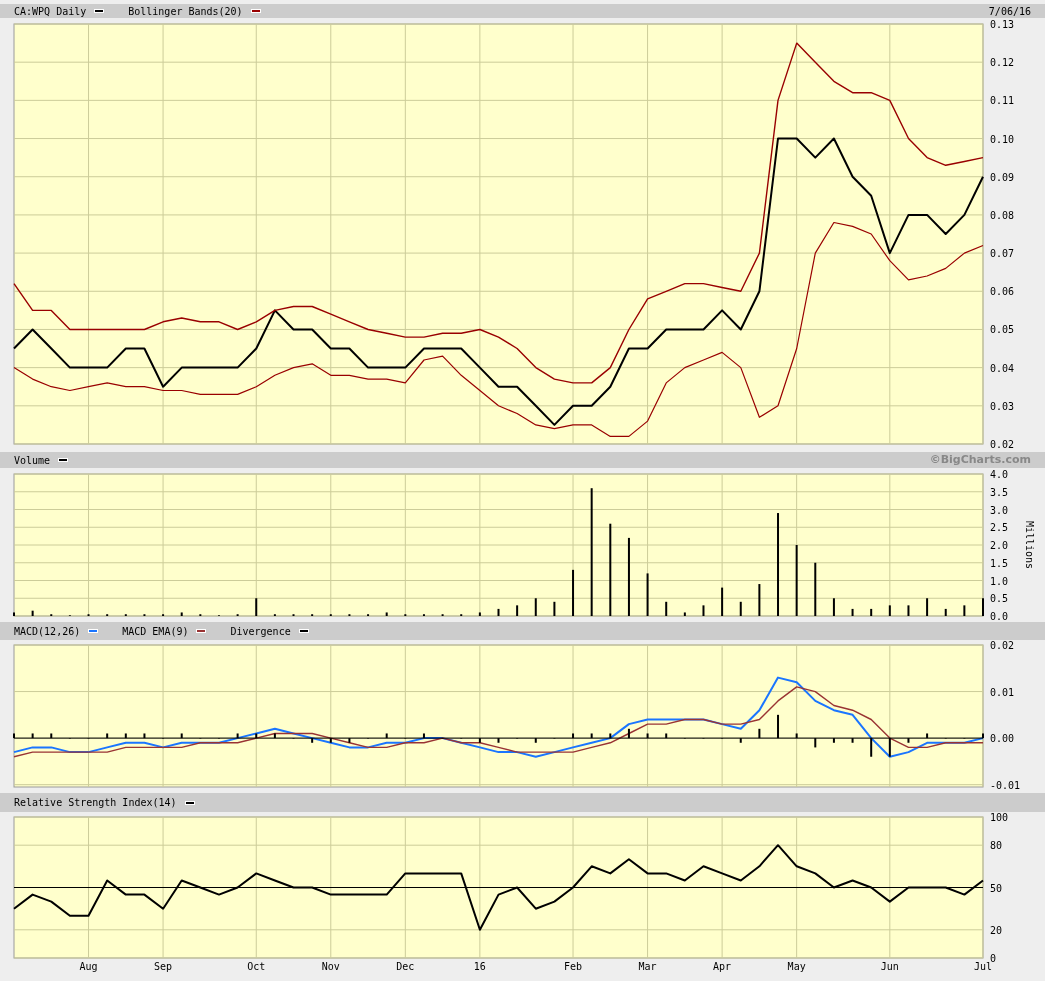 Image resolution: width=1045 pixels, height=981 pixels. Describe the element at coordinates (1002, 739) in the screenshot. I see `y-axis-label: 0.00` at that location.